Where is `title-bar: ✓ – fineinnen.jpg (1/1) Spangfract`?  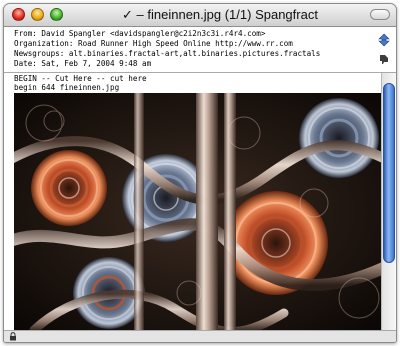
title-bar: ✓ – fineinnen.jpg (1/1) Spangfract is located at coordinates (200, 15).